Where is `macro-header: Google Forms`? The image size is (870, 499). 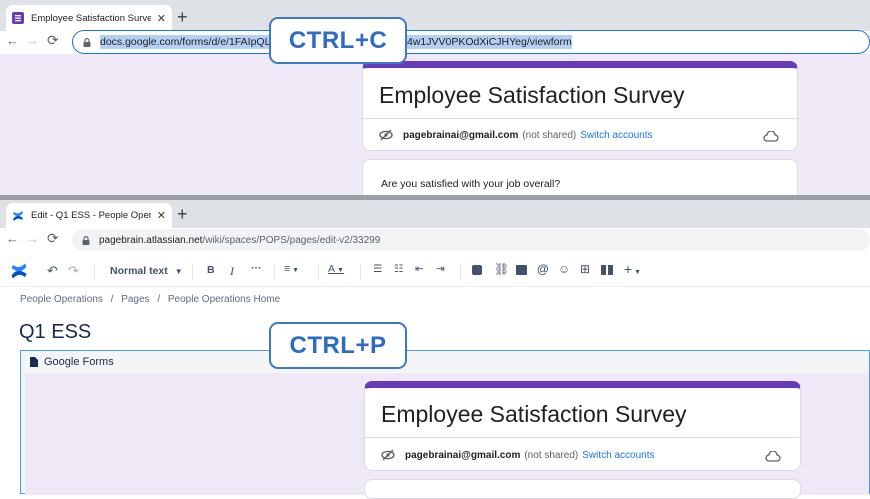 macro-header: Google Forms is located at coordinates (72, 362).